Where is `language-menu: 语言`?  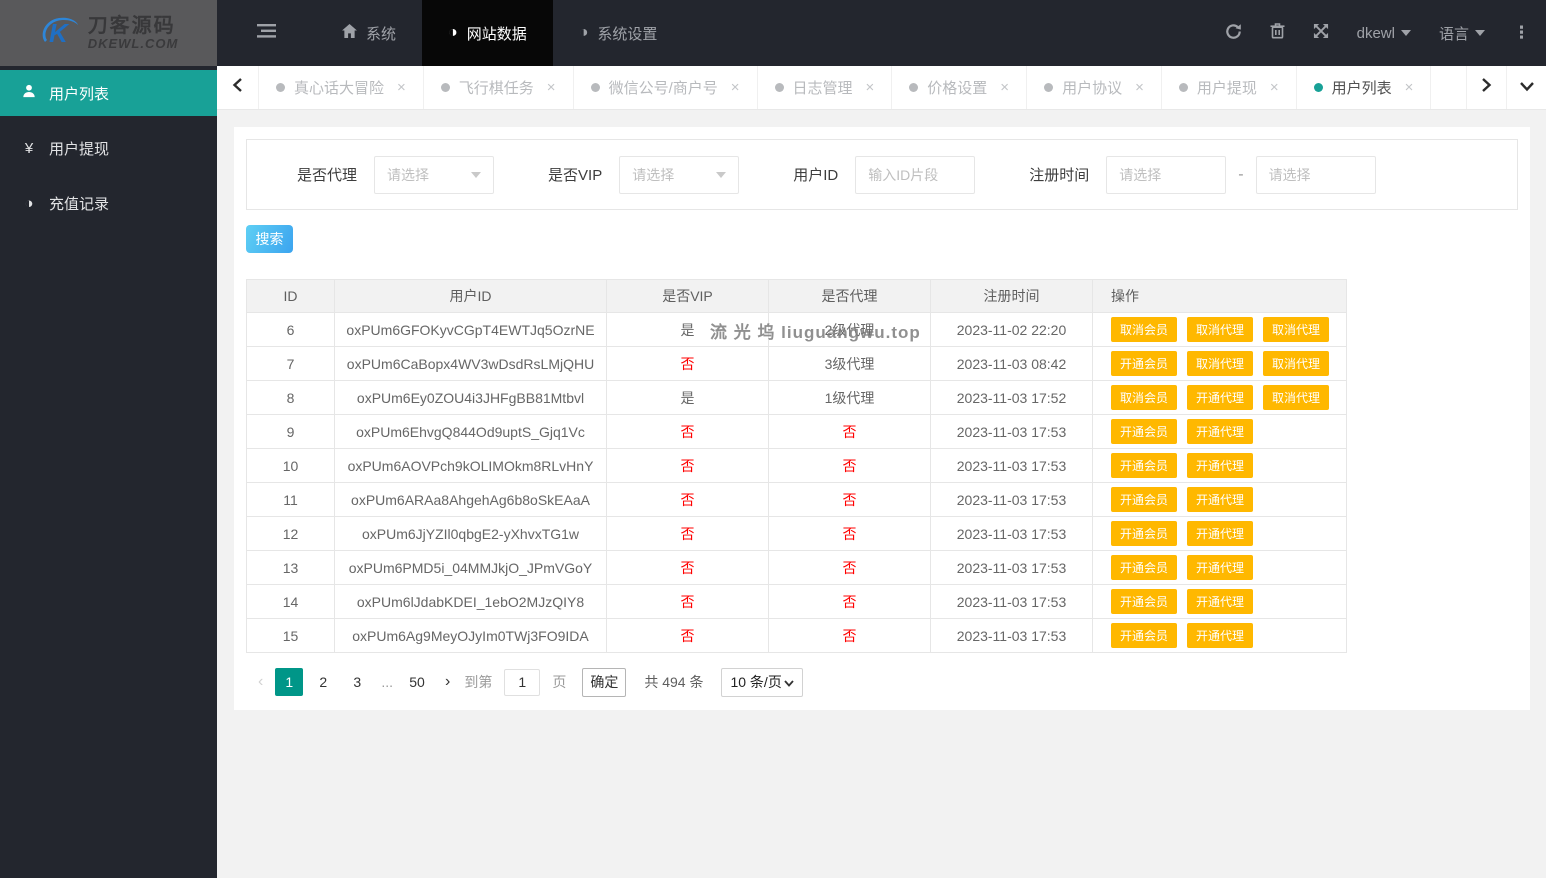
language-menu: 语言 is located at coordinates (1462, 33).